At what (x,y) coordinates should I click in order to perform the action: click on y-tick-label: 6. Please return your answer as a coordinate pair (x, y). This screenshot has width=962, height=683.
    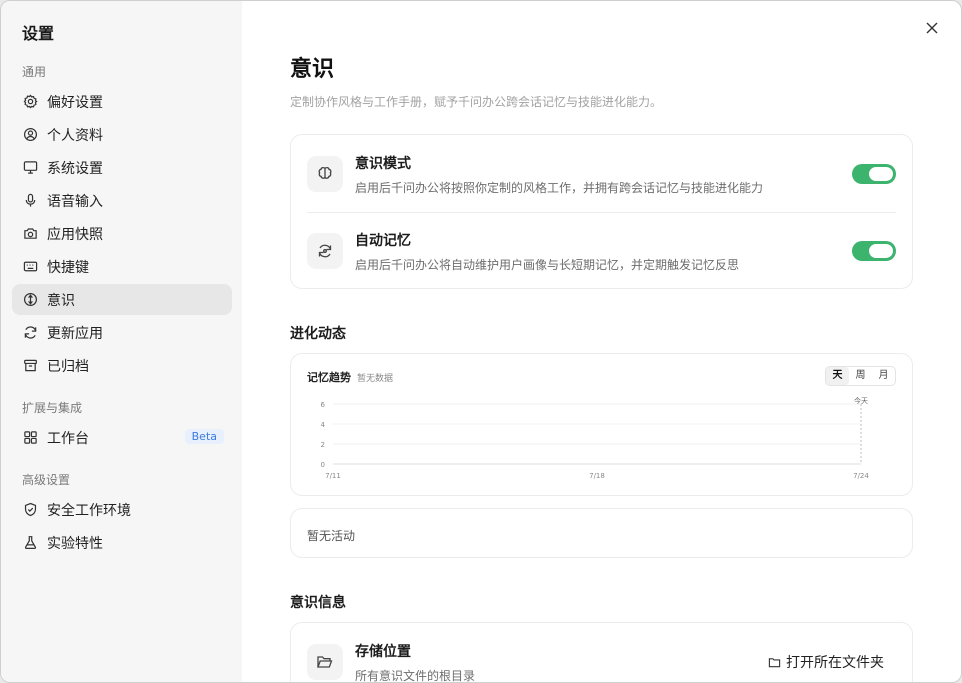
    Looking at the image, I should click on (323, 405).